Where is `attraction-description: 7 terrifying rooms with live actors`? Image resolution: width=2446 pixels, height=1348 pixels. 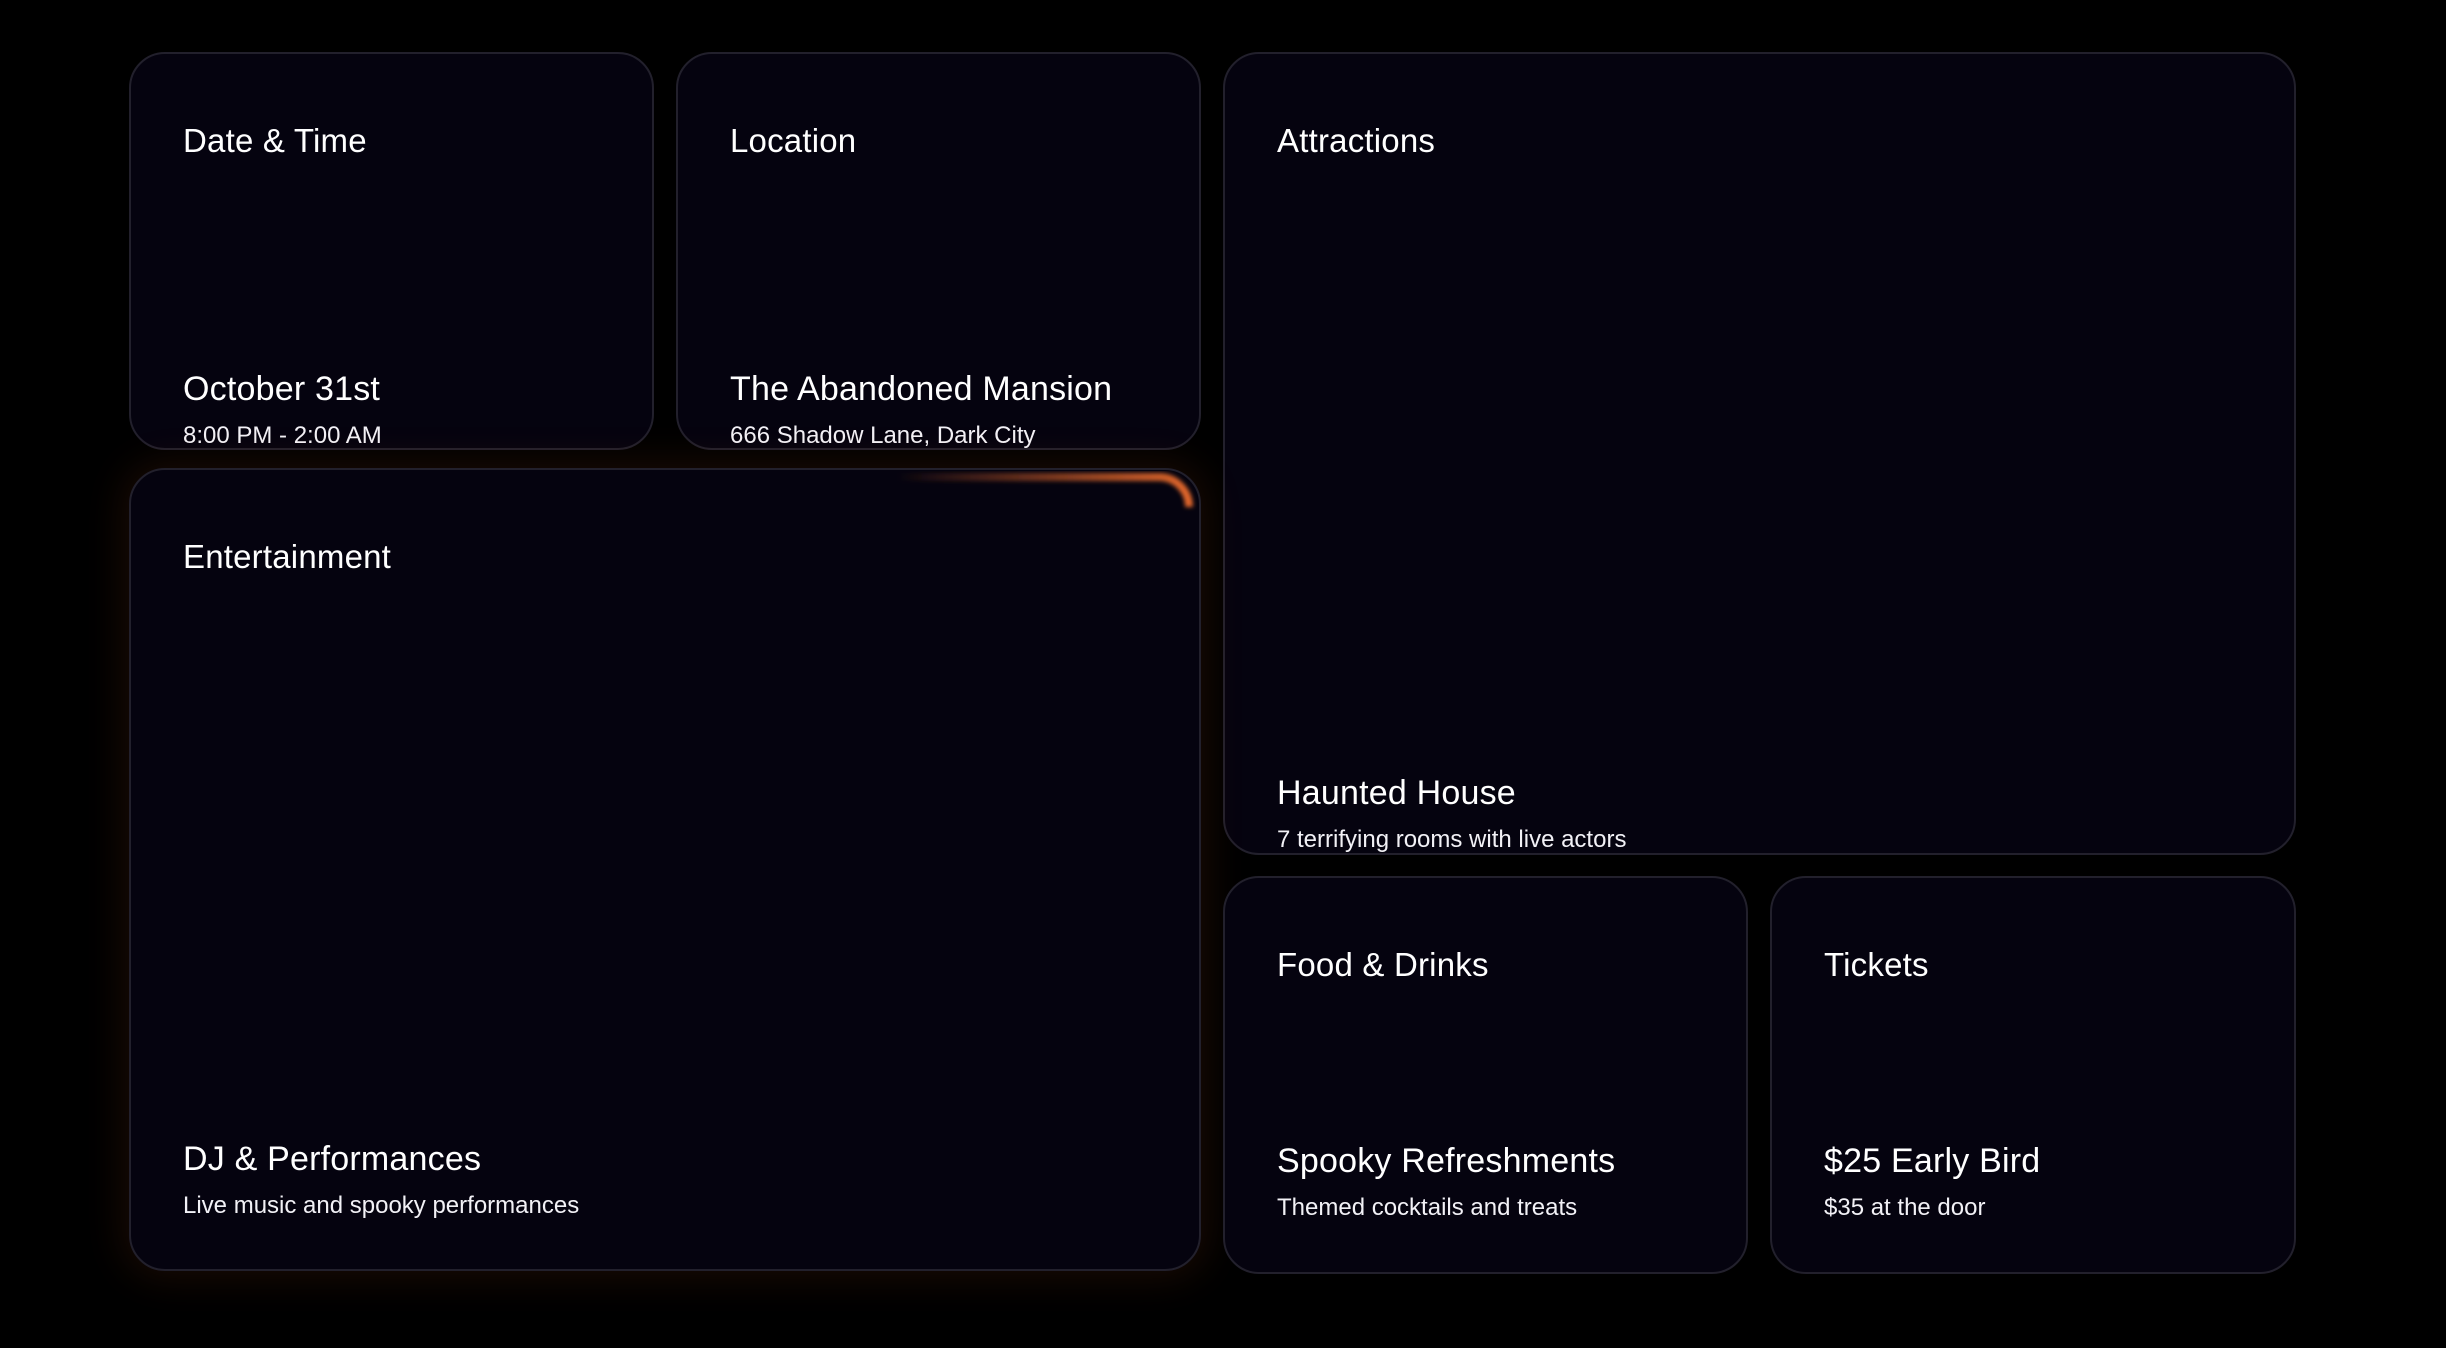 attraction-description: 7 terrifying rooms with live actors is located at coordinates (1452, 839).